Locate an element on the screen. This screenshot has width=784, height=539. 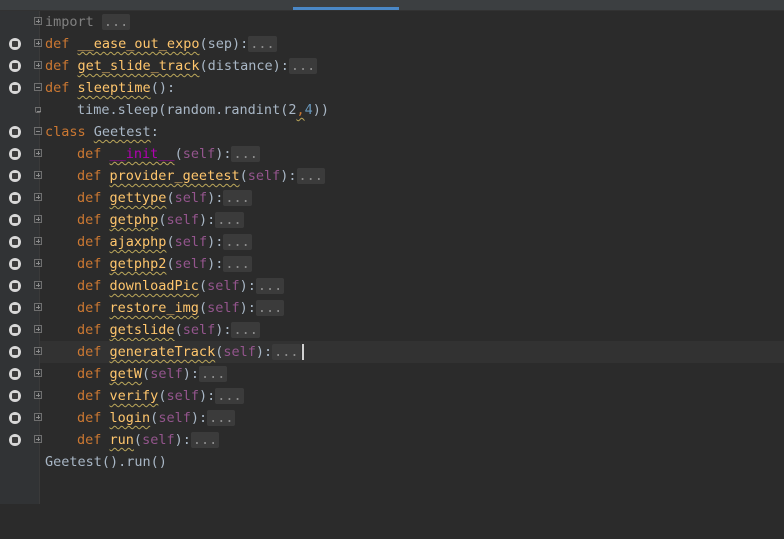
code-line: class Geetest: is located at coordinates (396, 132).